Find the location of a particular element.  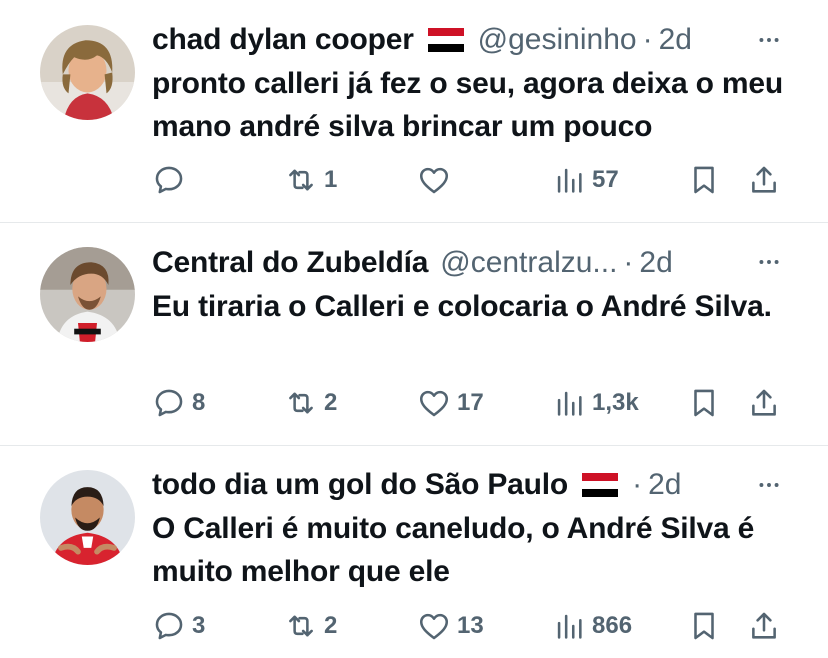

reply-button: 8 is located at coordinates (178, 403).